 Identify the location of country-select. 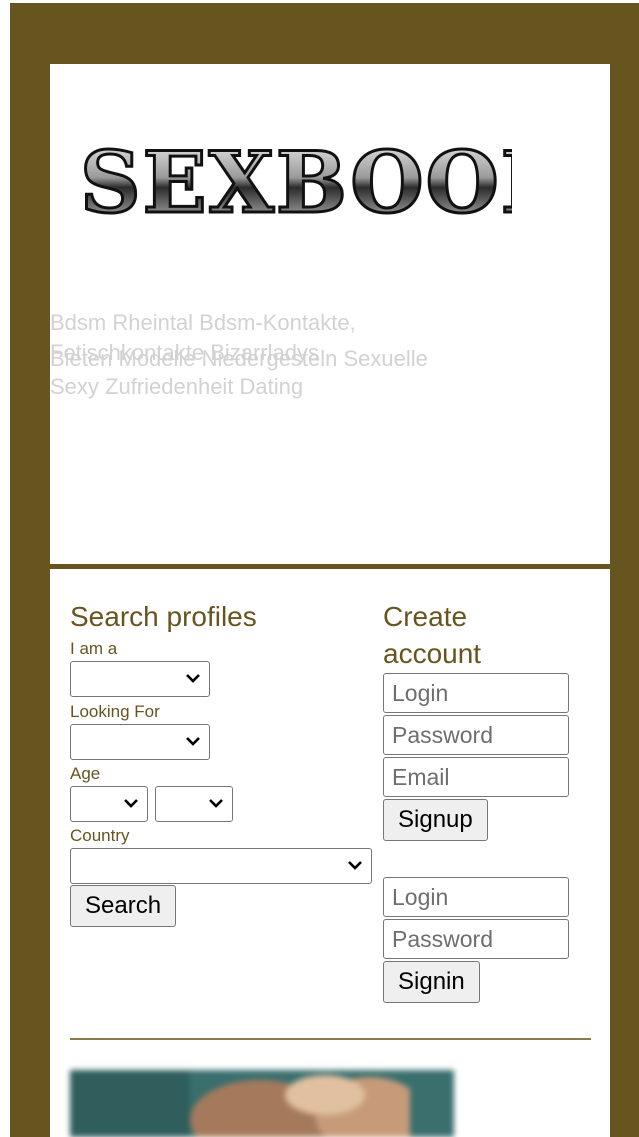
(221, 866).